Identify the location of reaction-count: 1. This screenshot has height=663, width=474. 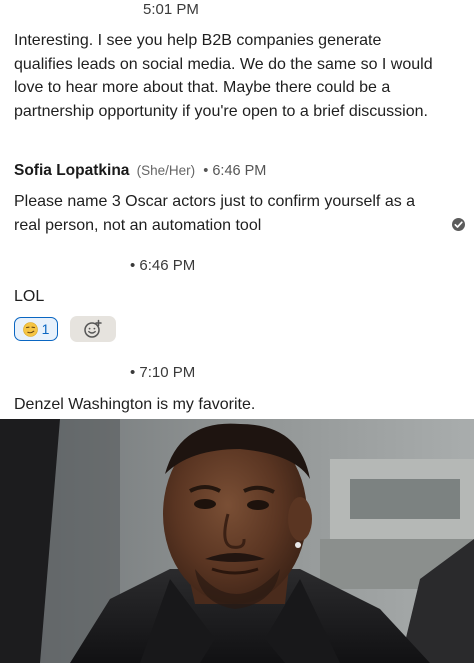
(45, 329).